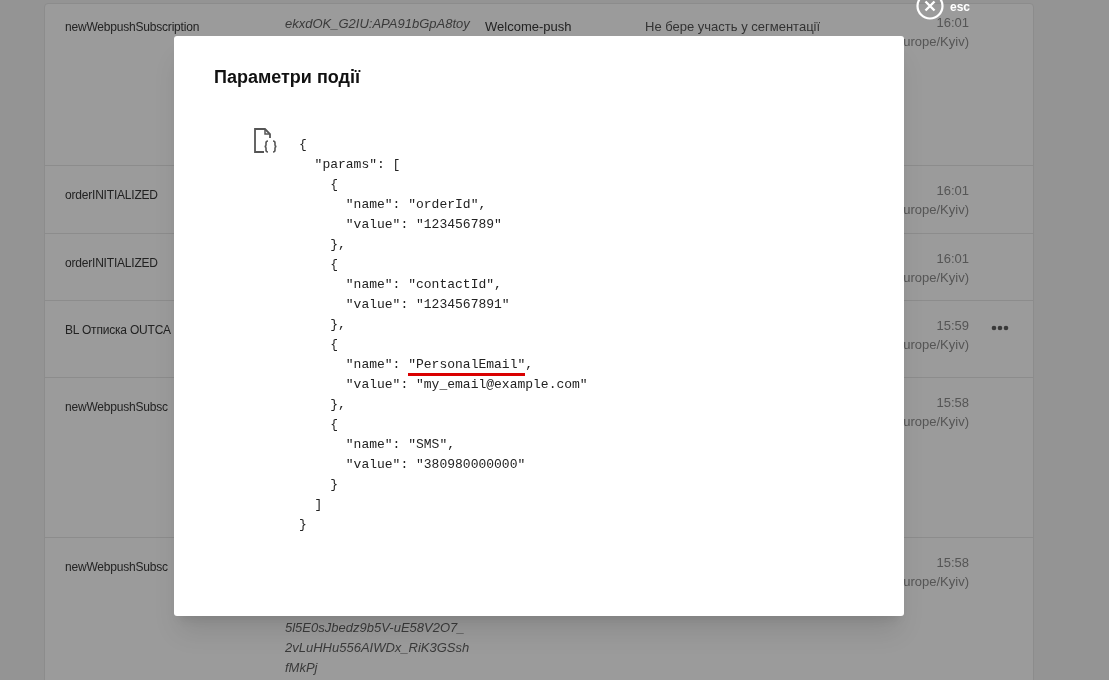 Image resolution: width=1109 pixels, height=680 pixels. Describe the element at coordinates (118, 330) in the screenshot. I see `event-name: BL Отписка OUTCA` at that location.